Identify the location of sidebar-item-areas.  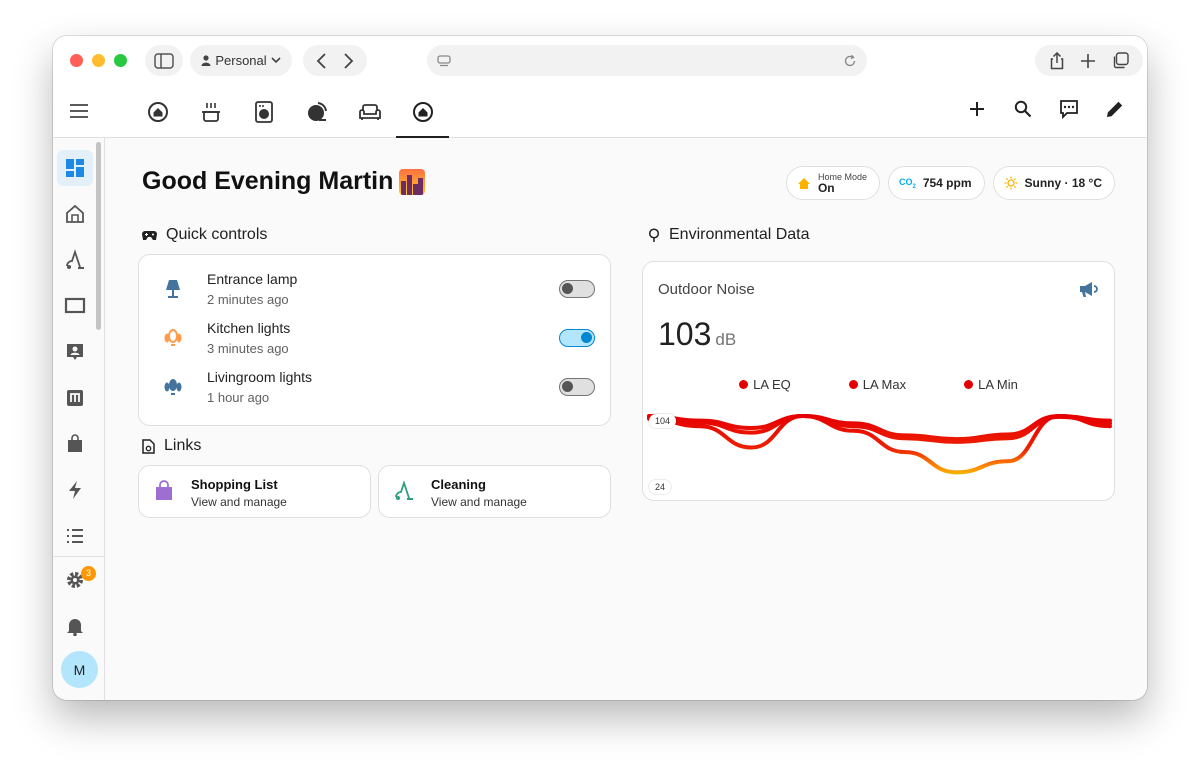
(75, 214).